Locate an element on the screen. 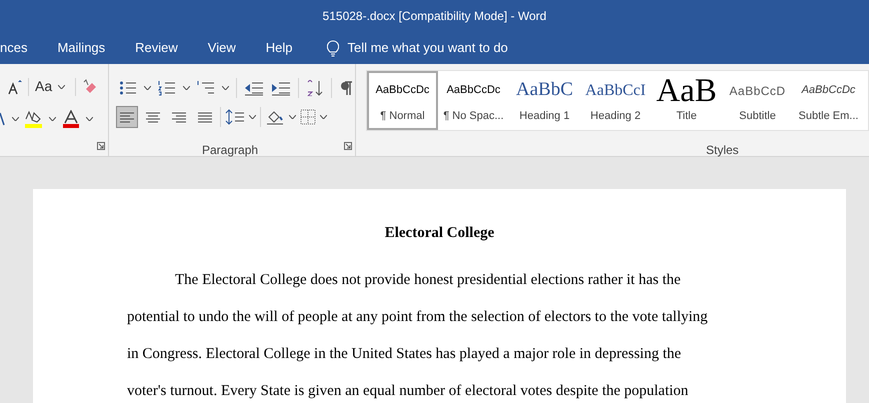 Image resolution: width=869 pixels, height=403 pixels. multilevel-list-icon is located at coordinates (206, 88).